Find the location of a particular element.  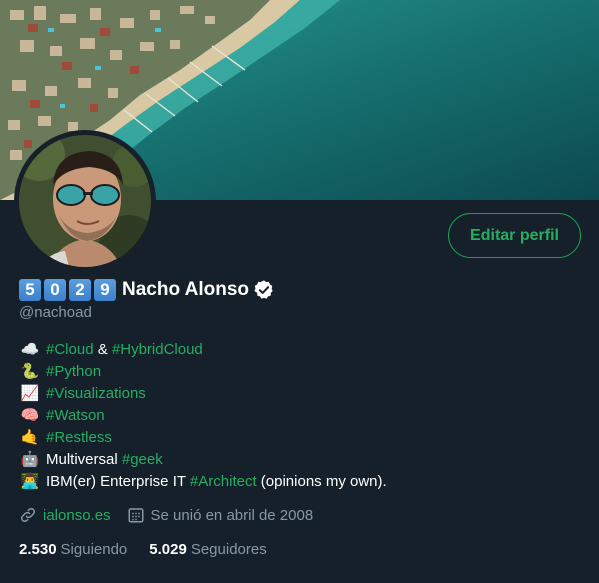

bio-text: IBM(er) Enterprise IT is located at coordinates (118, 481).